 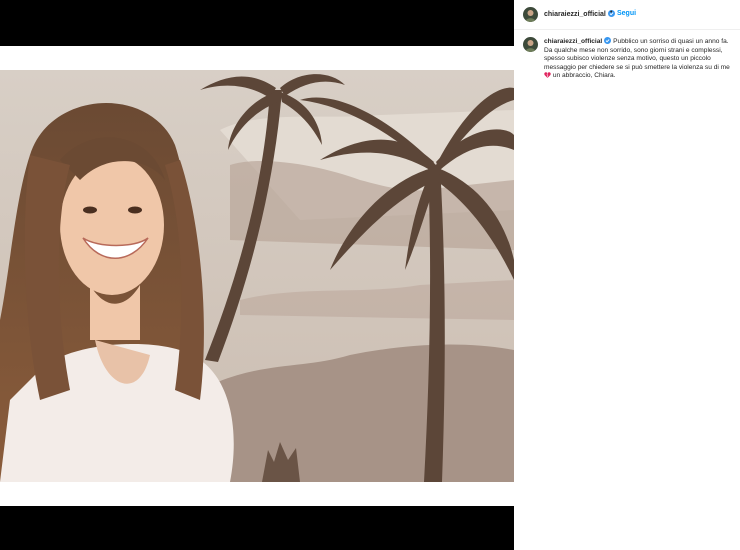 I want to click on avatar, so click(x=530, y=14).